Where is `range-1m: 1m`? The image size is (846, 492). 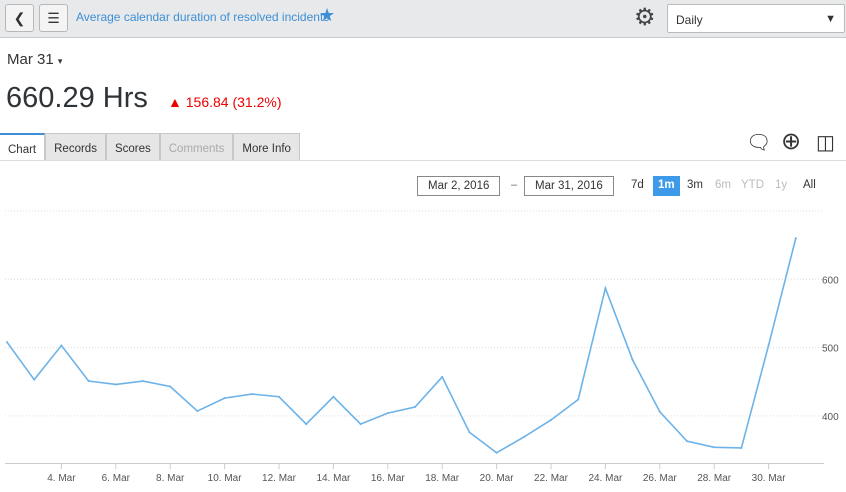 range-1m: 1m is located at coordinates (666, 186).